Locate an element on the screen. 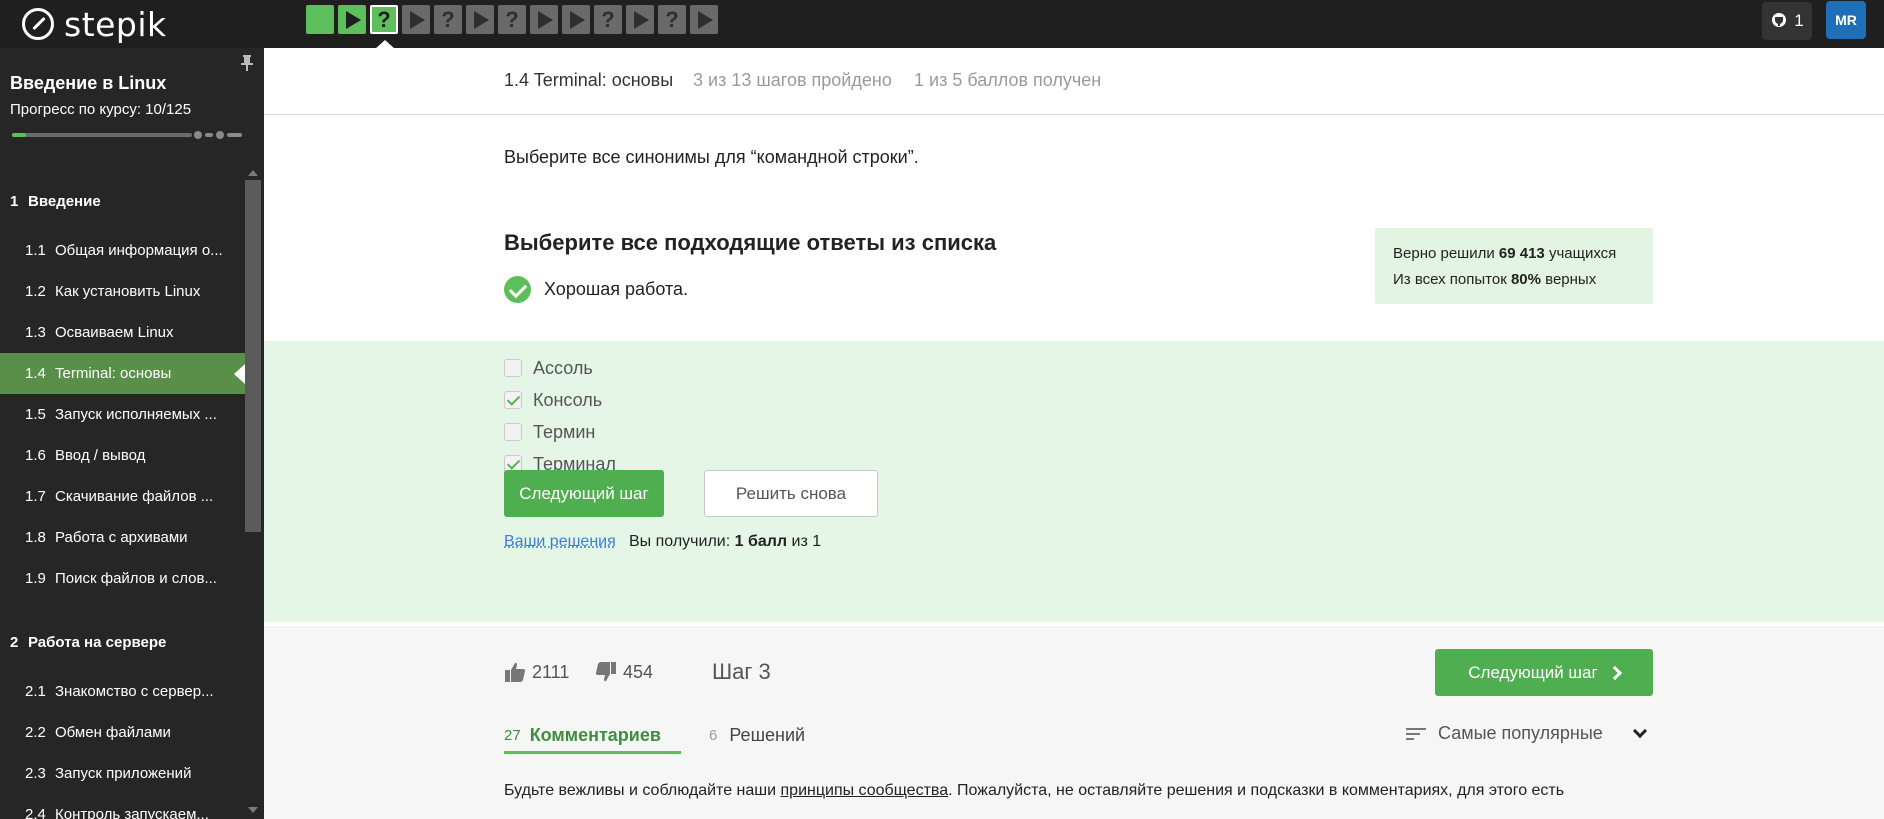  lesson-title: Запуск приложений is located at coordinates (123, 773).